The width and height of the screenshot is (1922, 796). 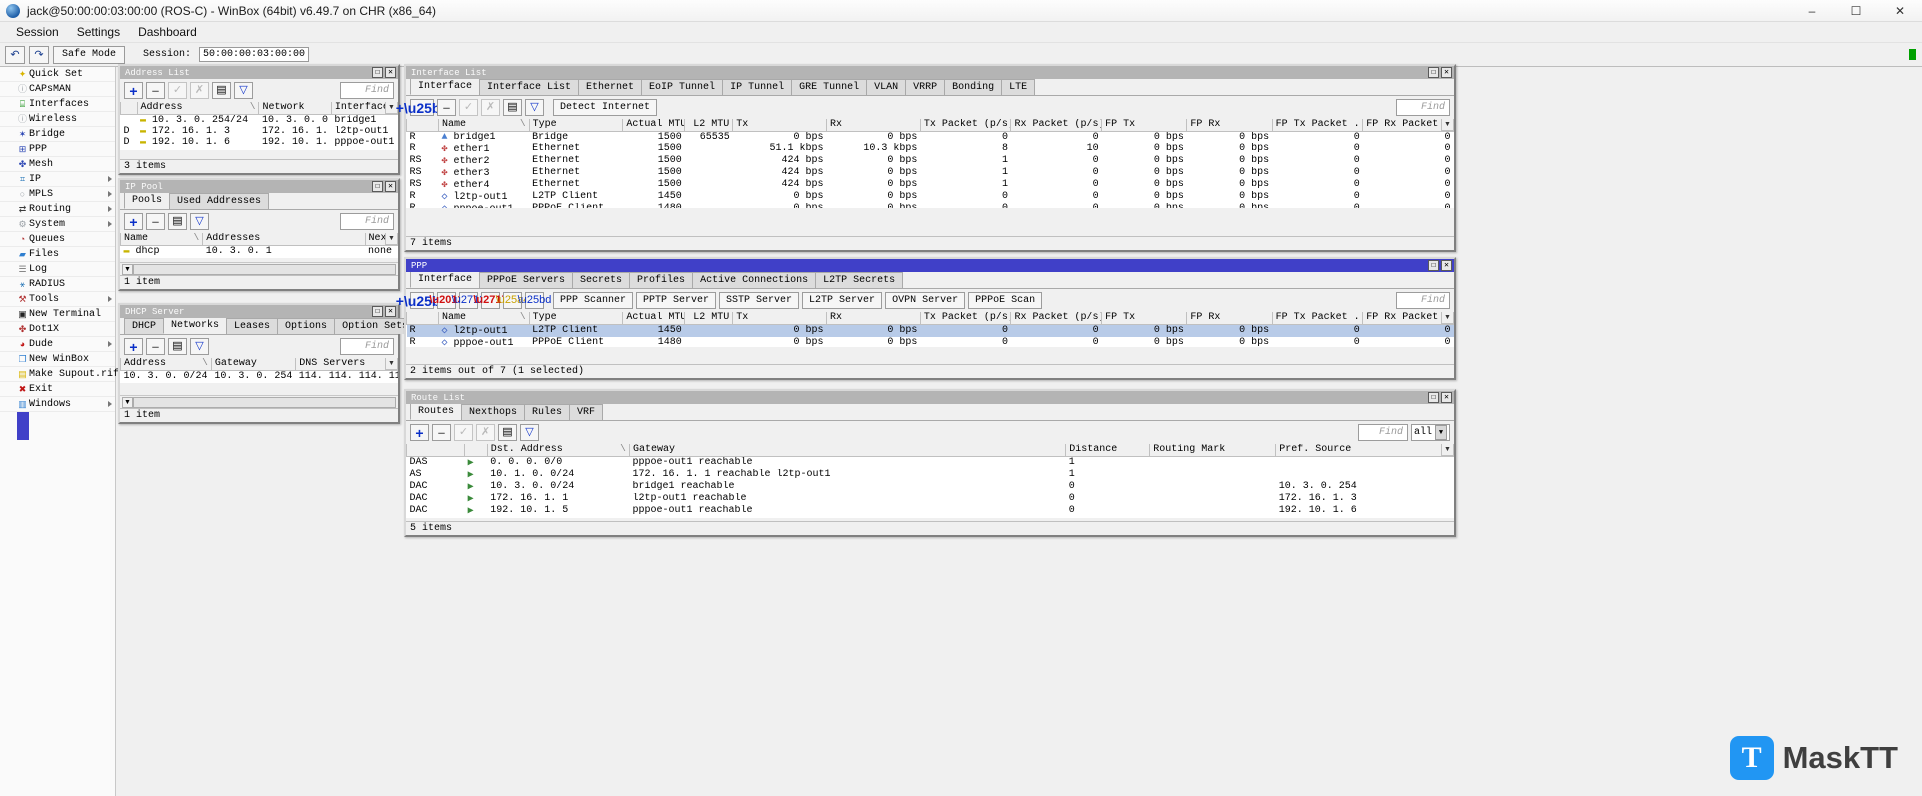 I want to click on sidebar-item-interfaces: ⌸ Interfaces, so click(x=57, y=104).